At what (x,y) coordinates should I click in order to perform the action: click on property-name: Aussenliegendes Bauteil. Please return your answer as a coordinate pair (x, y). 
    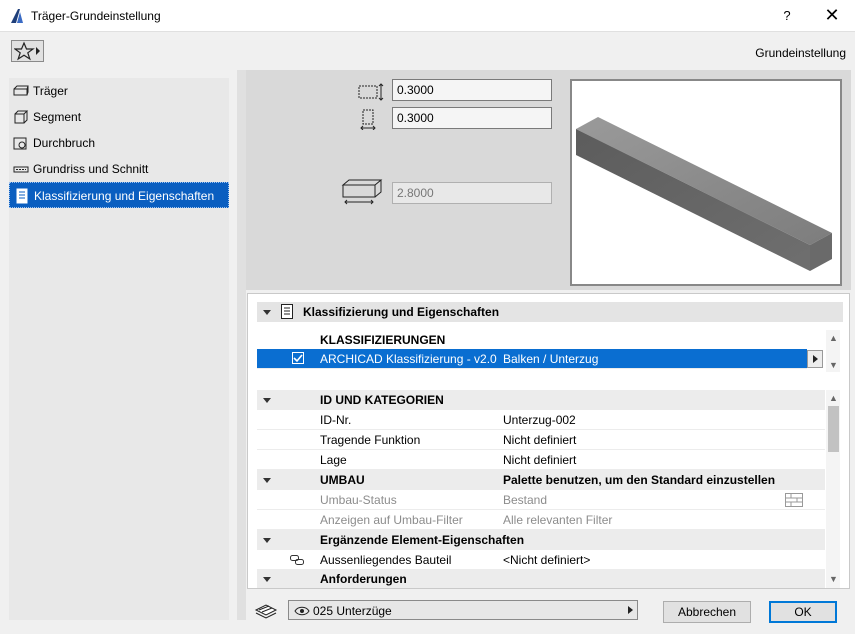
    Looking at the image, I should click on (386, 560).